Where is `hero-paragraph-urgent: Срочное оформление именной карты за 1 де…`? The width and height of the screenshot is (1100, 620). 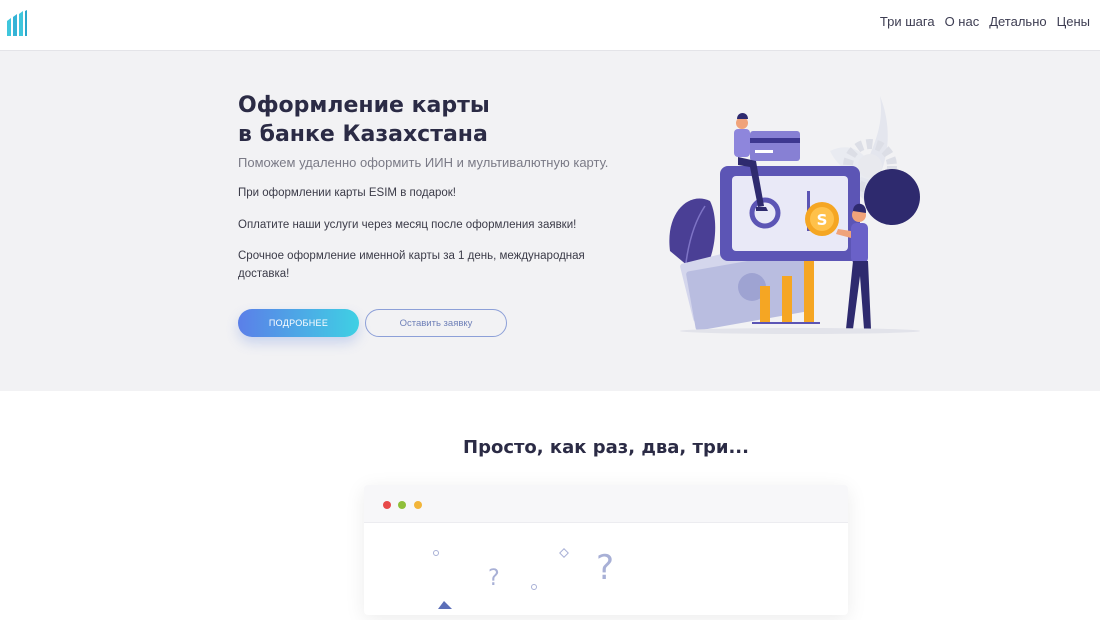
hero-paragraph-urgent: Срочное оформление именной карты за 1 де… is located at coordinates (411, 265).